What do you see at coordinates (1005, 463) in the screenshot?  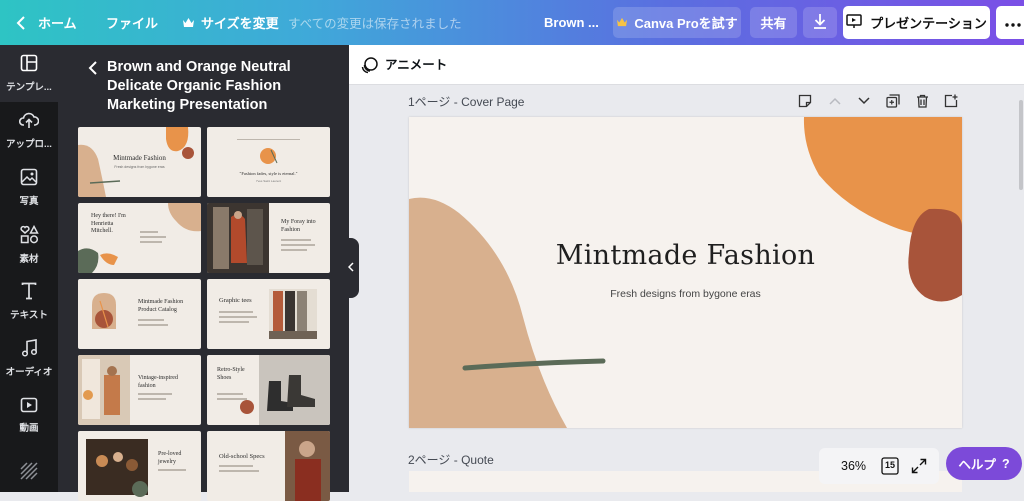 I see `help-icon: ?` at bounding box center [1005, 463].